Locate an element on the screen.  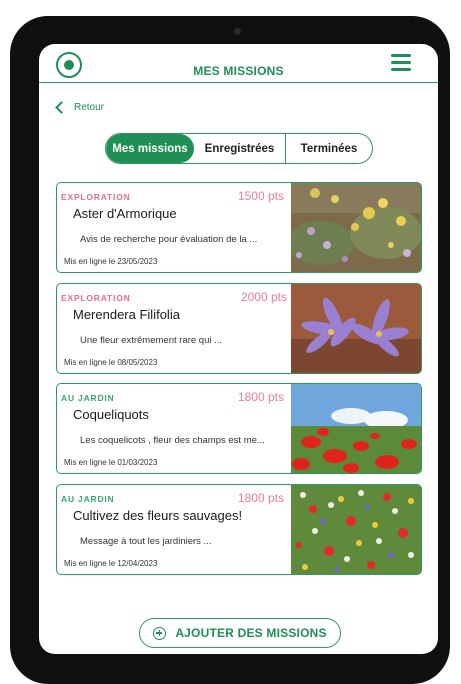
mission-points: 1500 pts is located at coordinates (260, 196).